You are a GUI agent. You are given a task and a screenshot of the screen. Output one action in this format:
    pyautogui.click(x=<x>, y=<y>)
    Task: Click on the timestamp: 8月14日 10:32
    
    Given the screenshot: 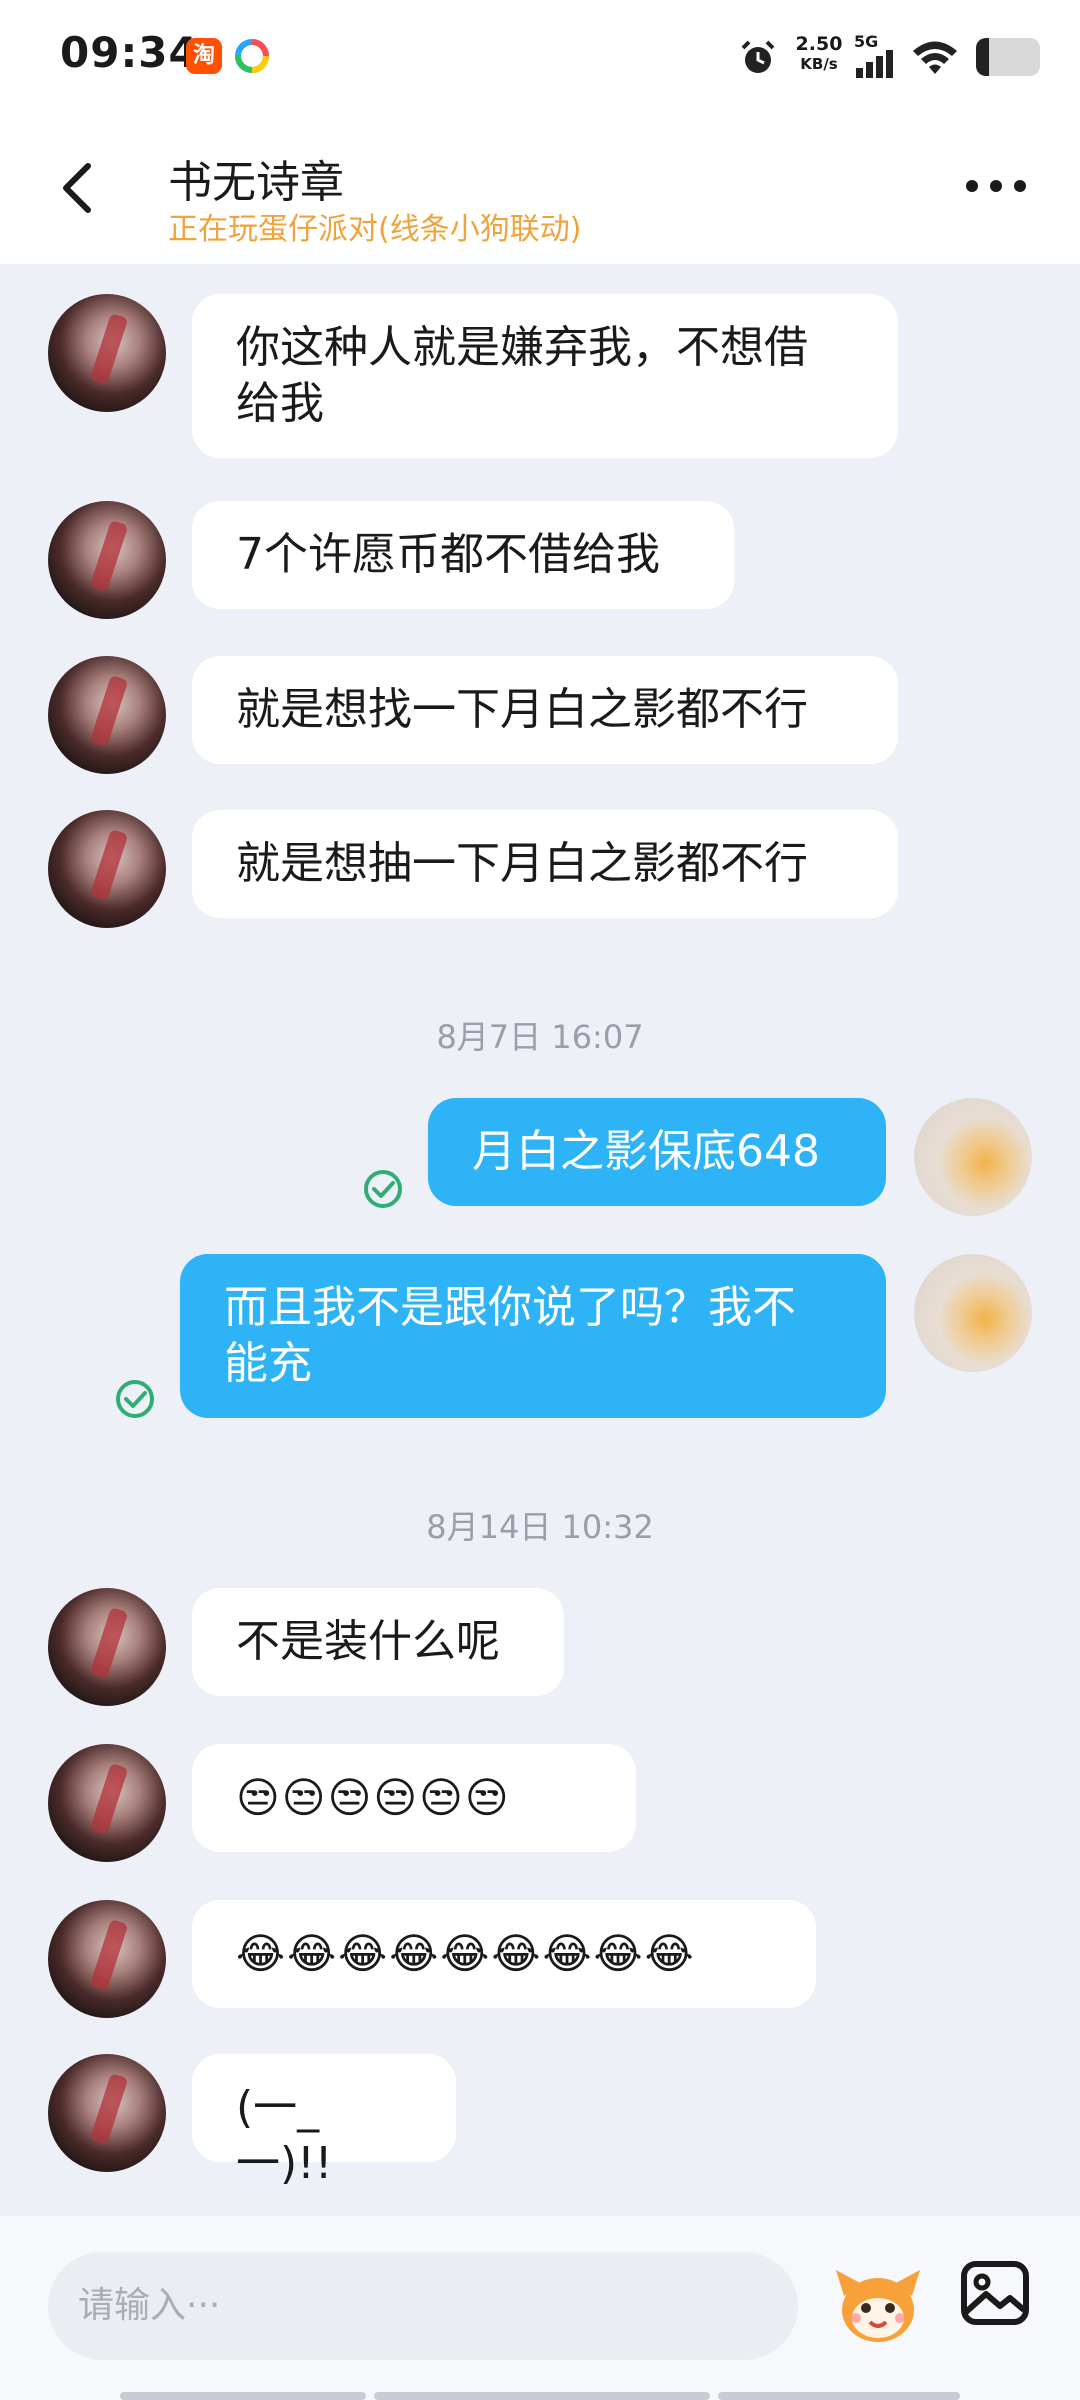 What is the action you would take?
    pyautogui.click(x=540, y=1527)
    